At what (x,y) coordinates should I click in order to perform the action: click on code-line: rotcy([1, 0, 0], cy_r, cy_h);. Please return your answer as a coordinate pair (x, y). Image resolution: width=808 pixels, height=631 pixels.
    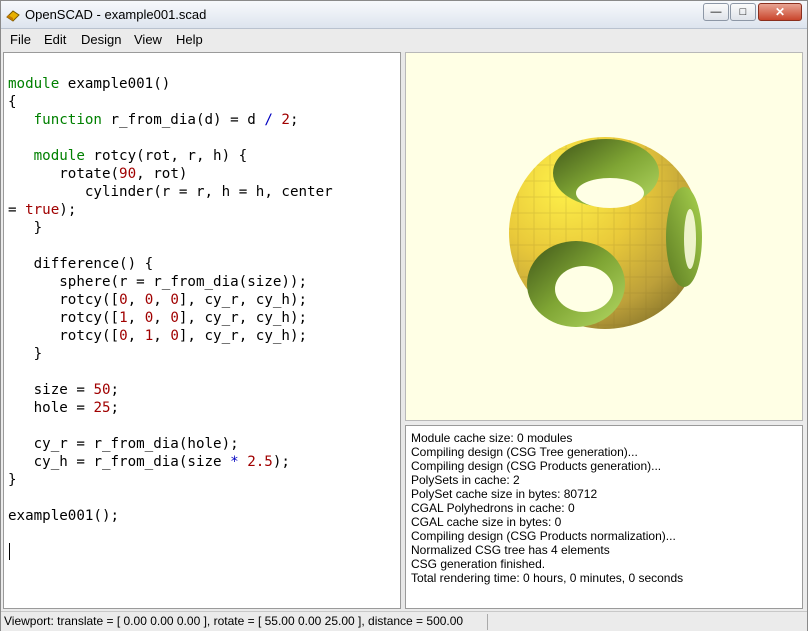
    Looking at the image, I should click on (170, 318).